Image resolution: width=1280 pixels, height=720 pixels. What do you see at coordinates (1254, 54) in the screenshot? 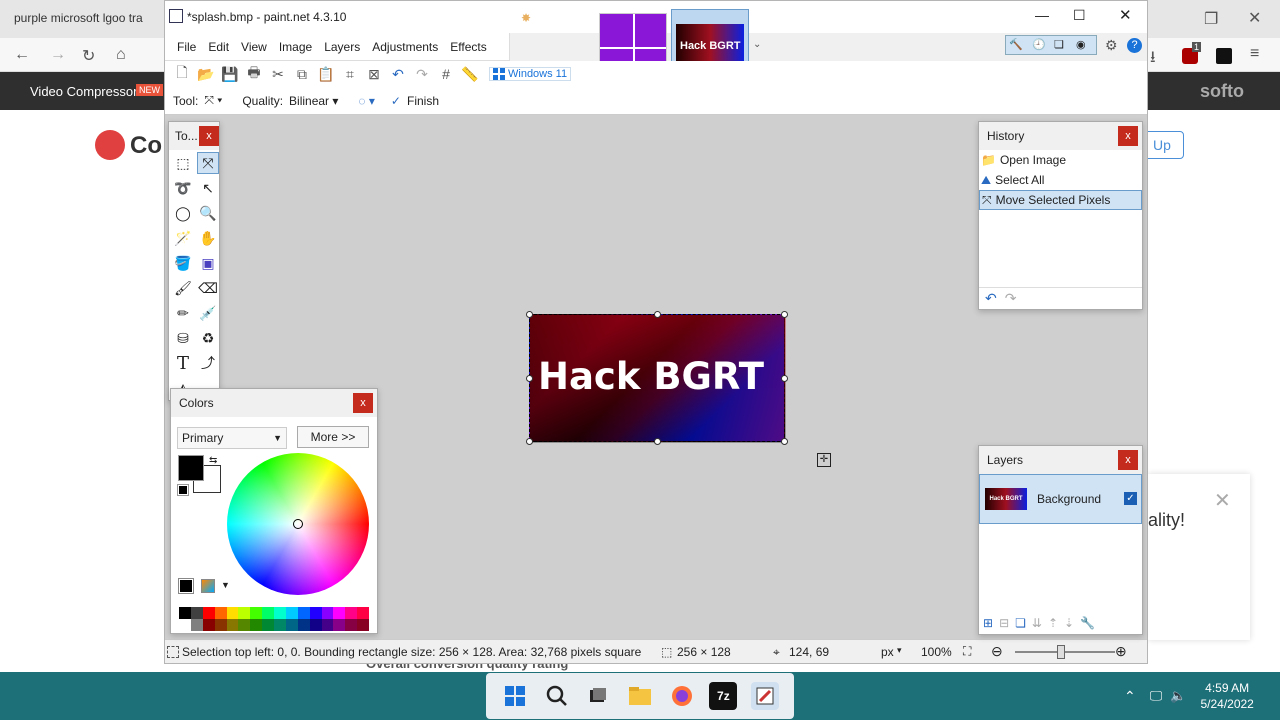
I see `menu-icon: ≡` at bounding box center [1254, 54].